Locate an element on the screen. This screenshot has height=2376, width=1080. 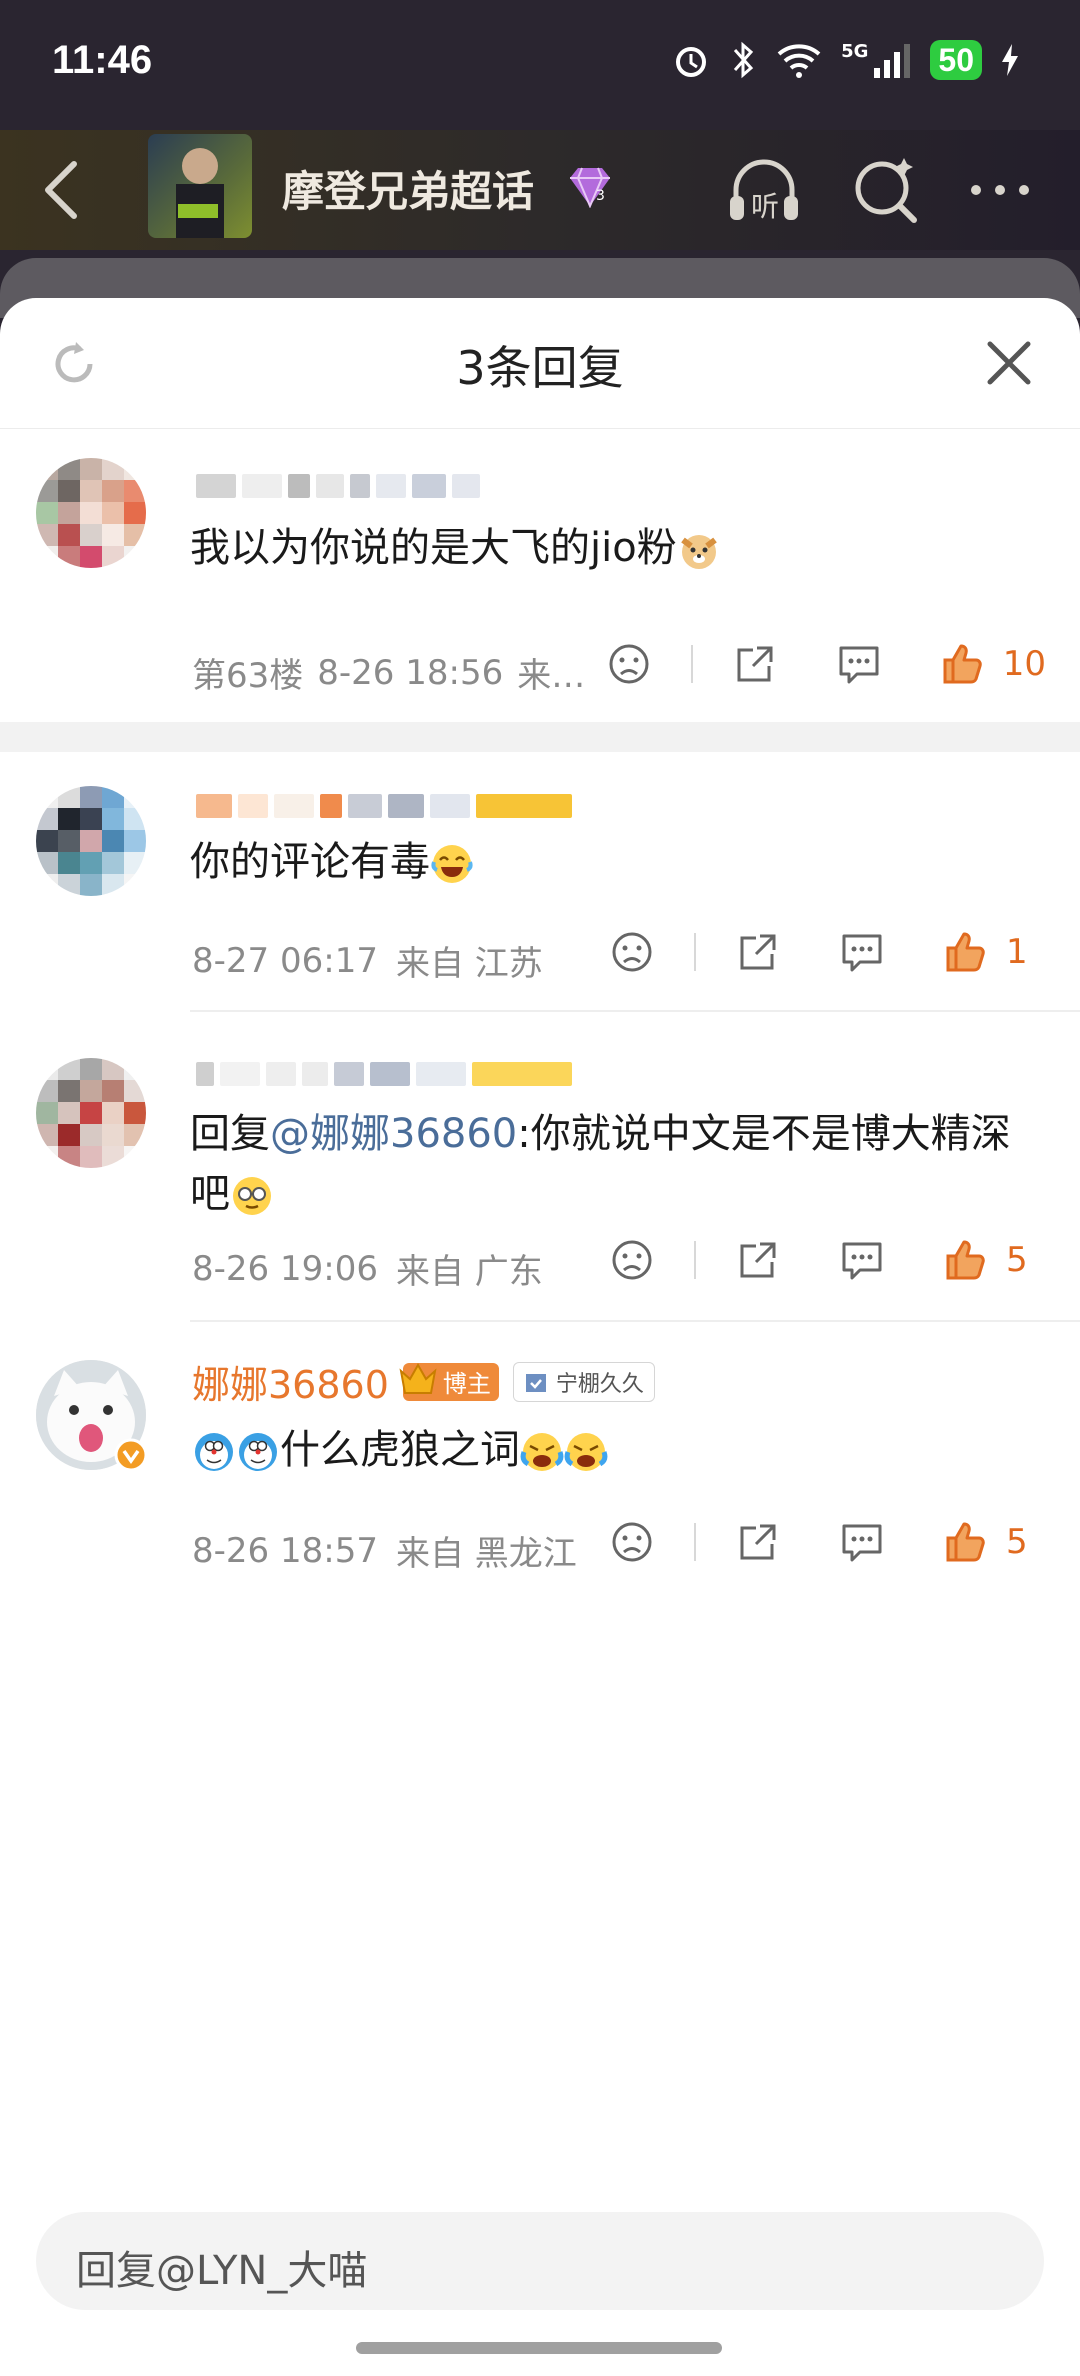
charging-icon is located at coordinates (1010, 60).